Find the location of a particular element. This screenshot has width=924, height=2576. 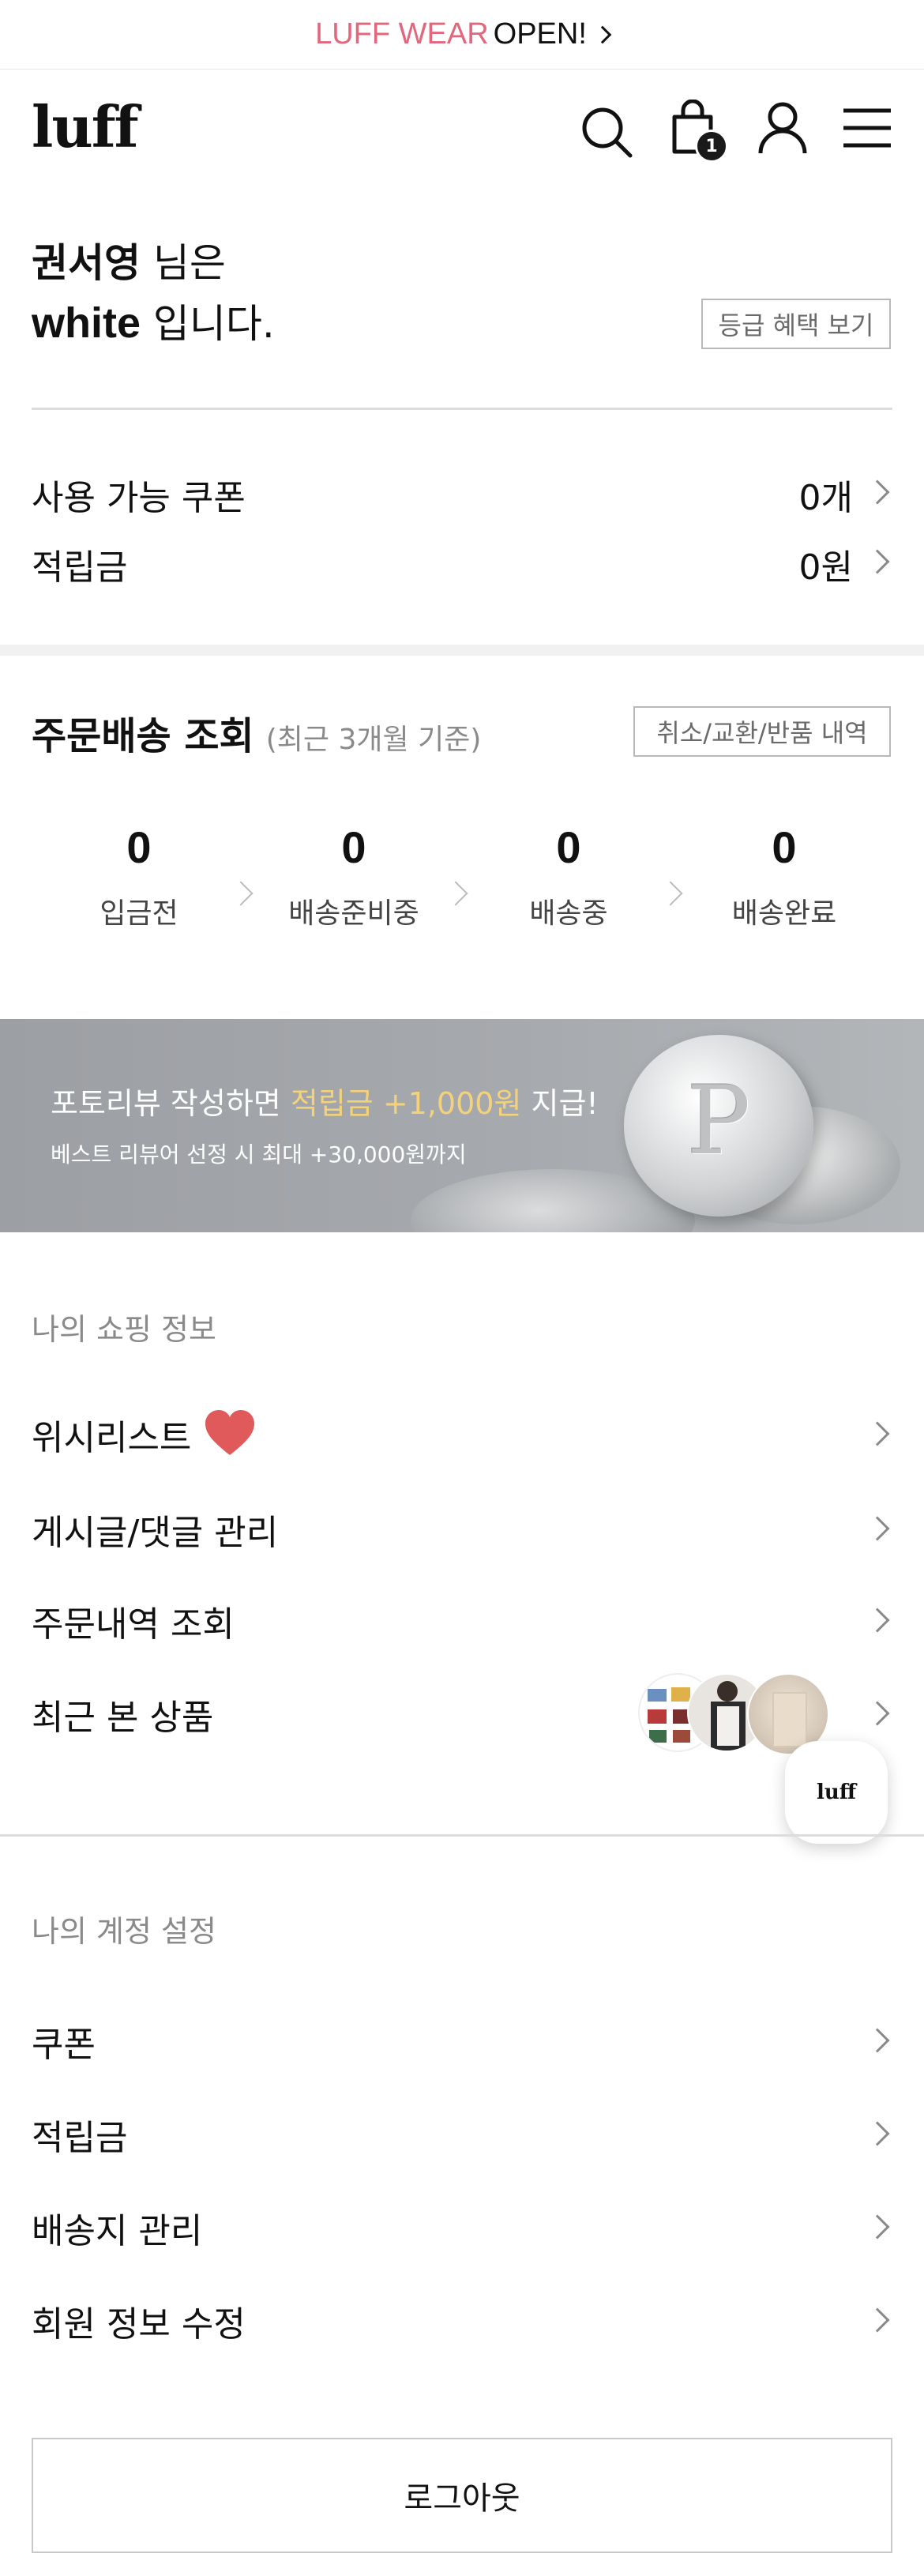

coupon-label: 쿠폰 is located at coordinates (64, 2045).